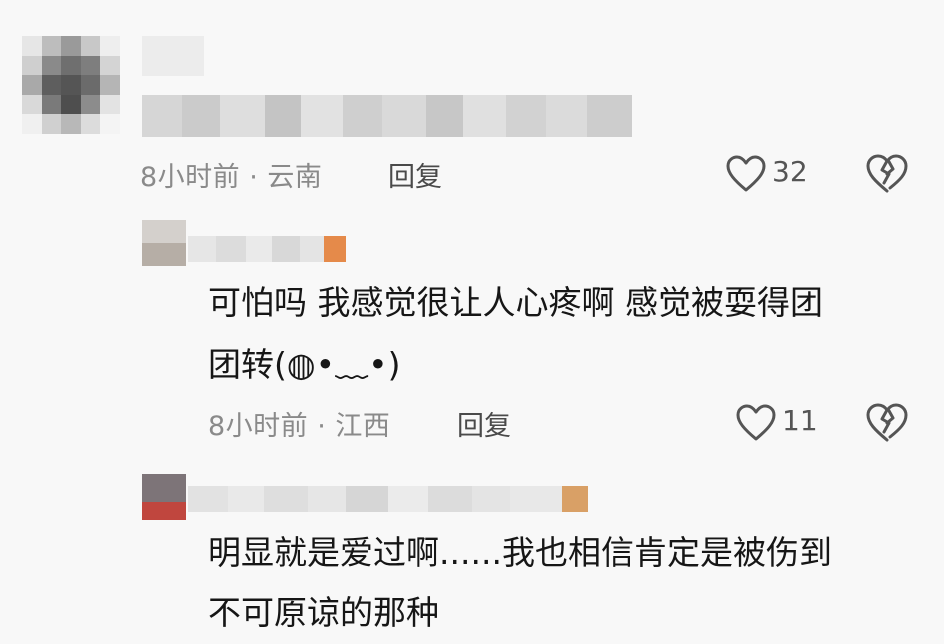  I want to click on comment-text-blurred, so click(397, 116).